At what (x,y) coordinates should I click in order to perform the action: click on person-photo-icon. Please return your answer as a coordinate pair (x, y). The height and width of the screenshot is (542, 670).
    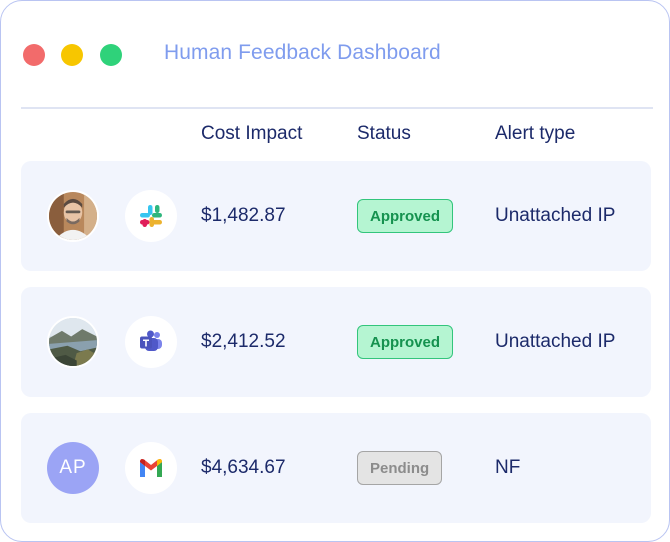
    Looking at the image, I should click on (73, 216).